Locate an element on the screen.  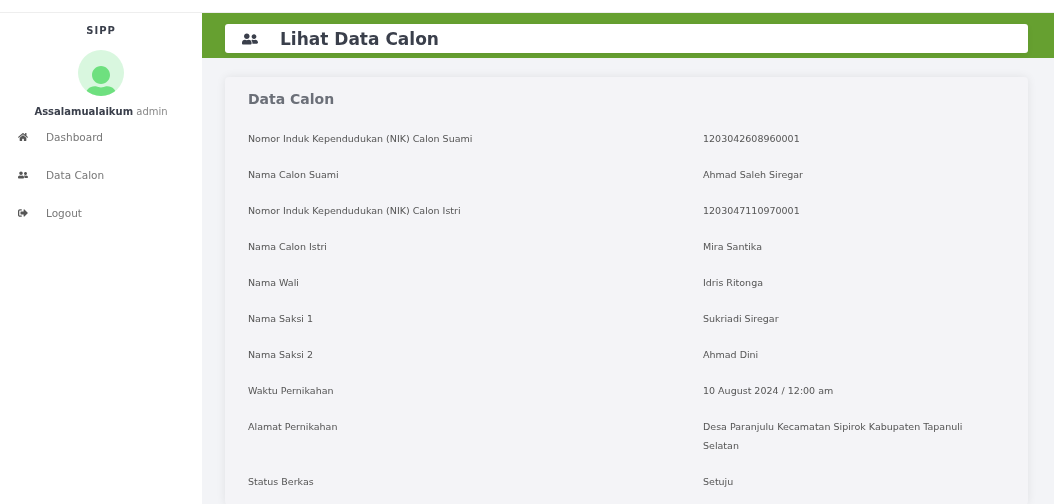
sidebar-item: Logout is located at coordinates (110, 213).